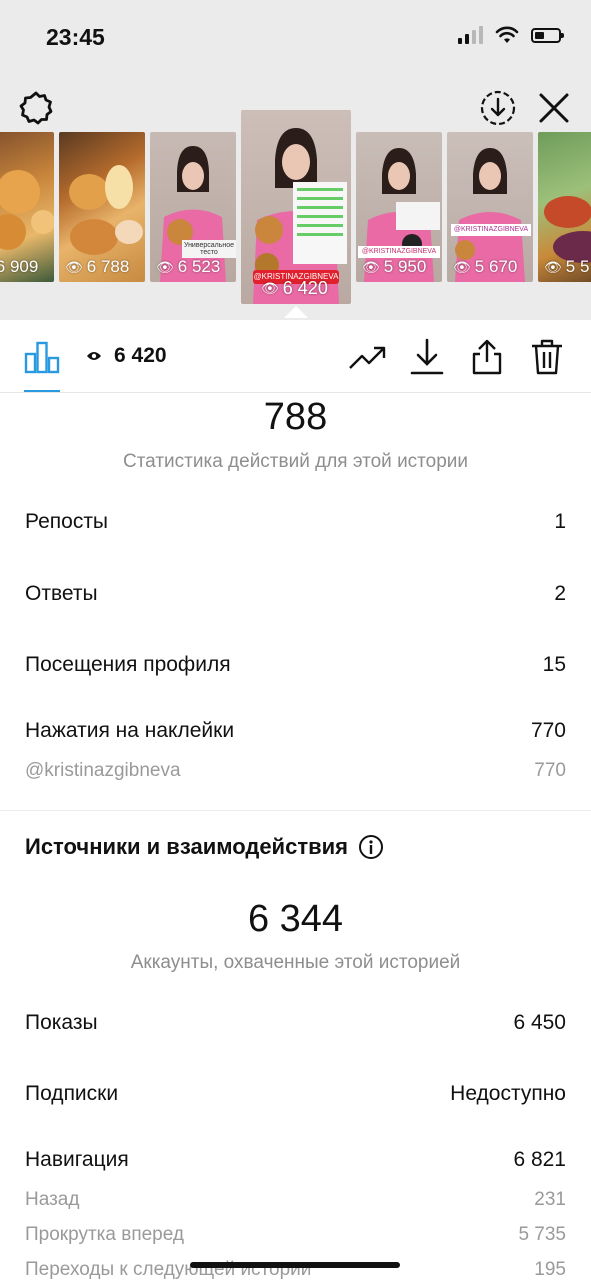  I want to click on wifi-icon, so click(507, 34).